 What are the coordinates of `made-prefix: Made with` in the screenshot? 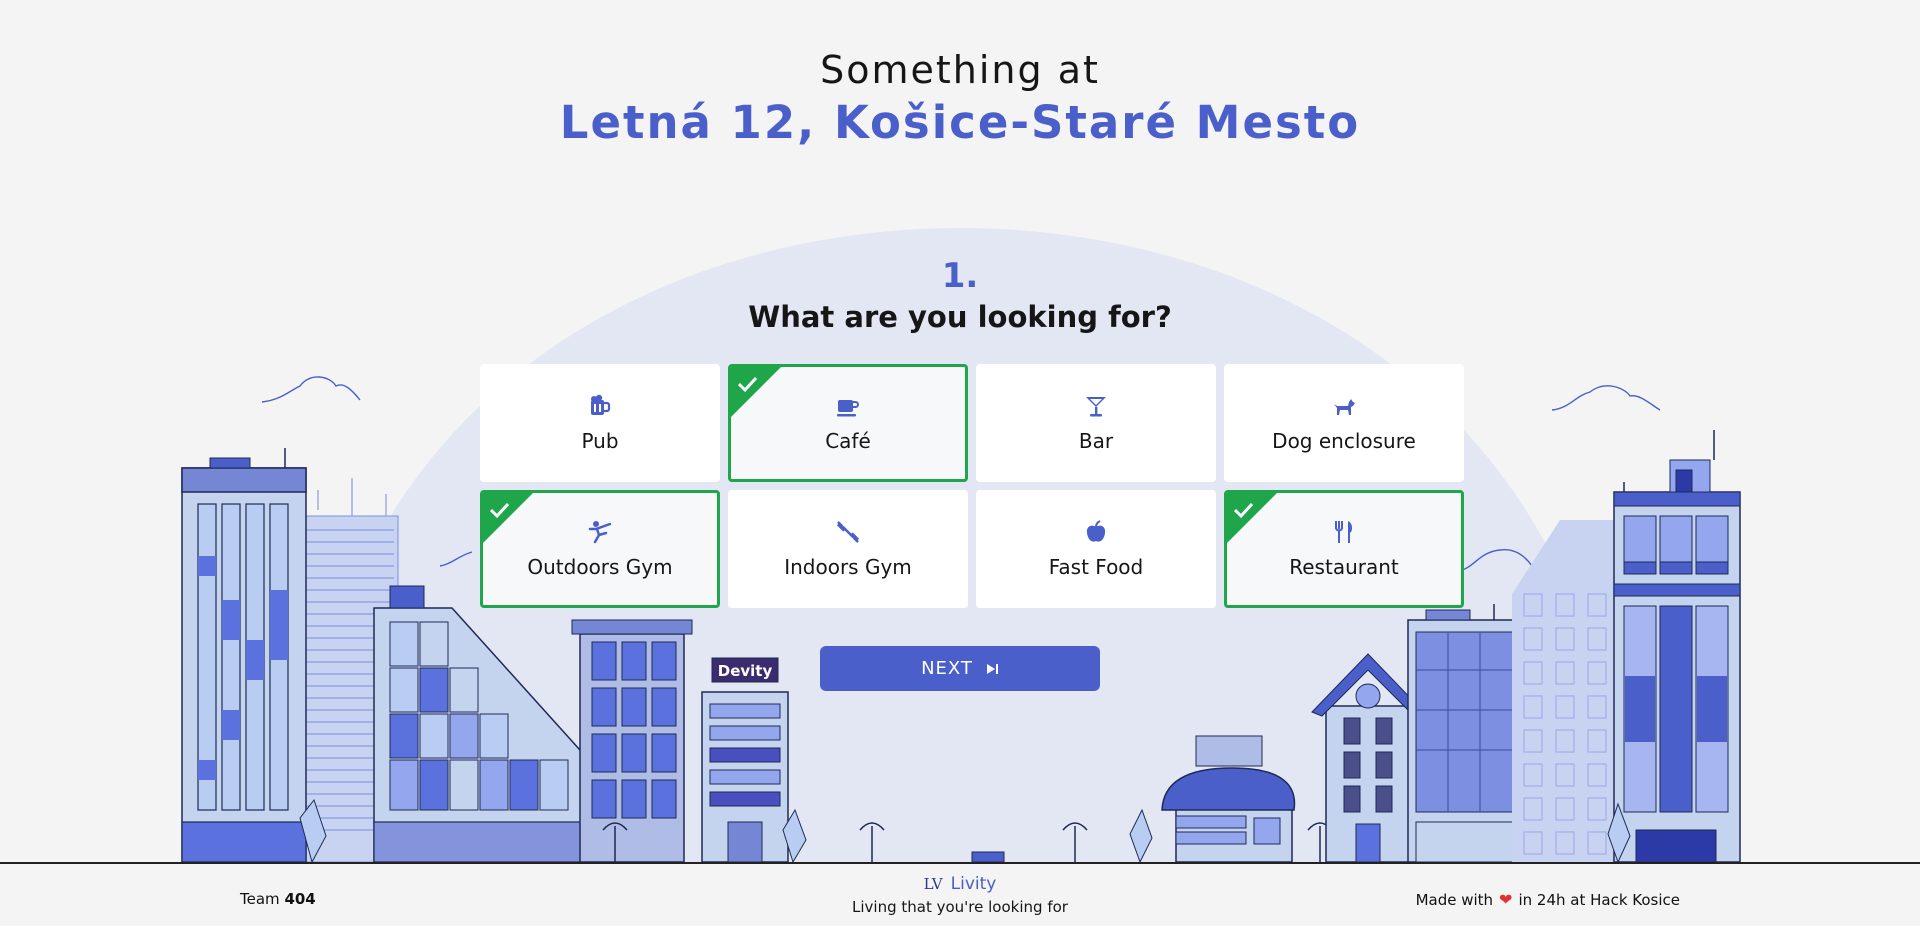 It's located at (1454, 899).